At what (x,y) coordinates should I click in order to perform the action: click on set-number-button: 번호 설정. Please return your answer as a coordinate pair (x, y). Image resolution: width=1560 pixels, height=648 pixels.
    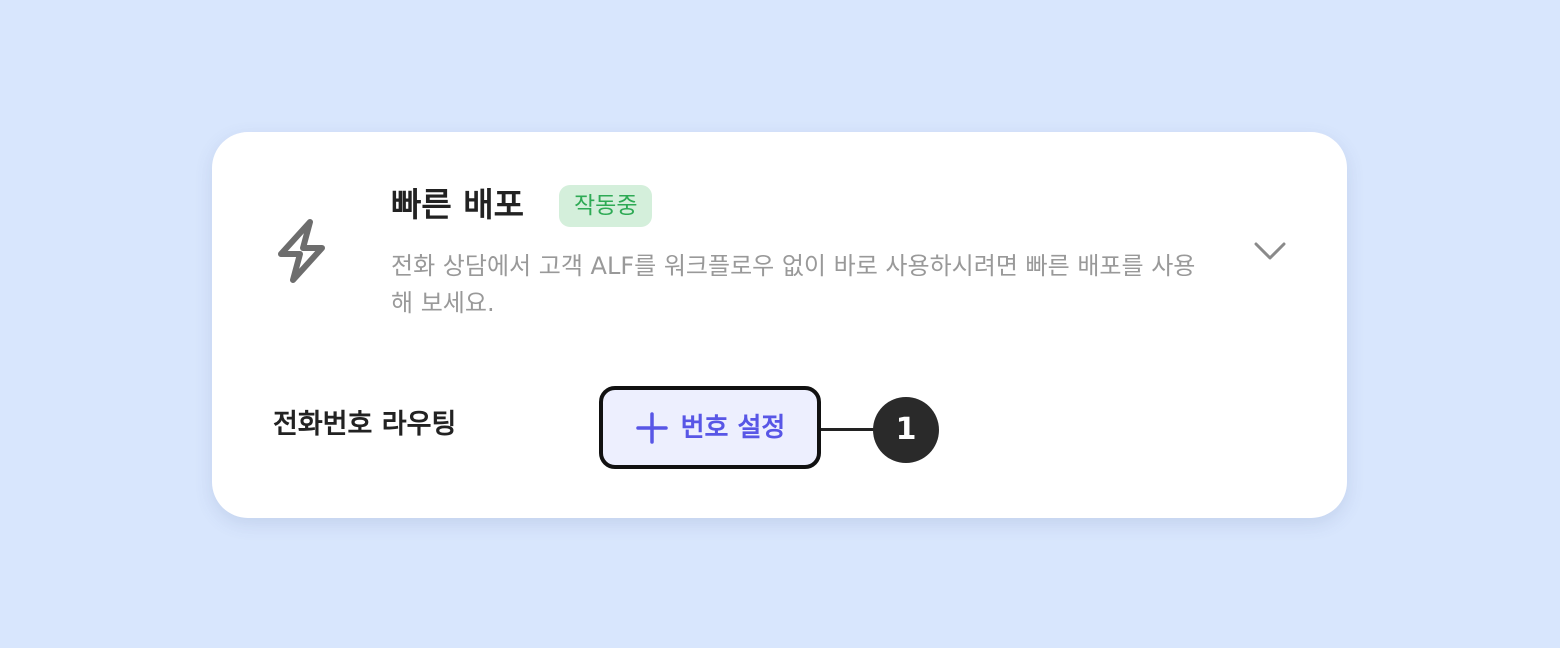
    Looking at the image, I should click on (710, 427).